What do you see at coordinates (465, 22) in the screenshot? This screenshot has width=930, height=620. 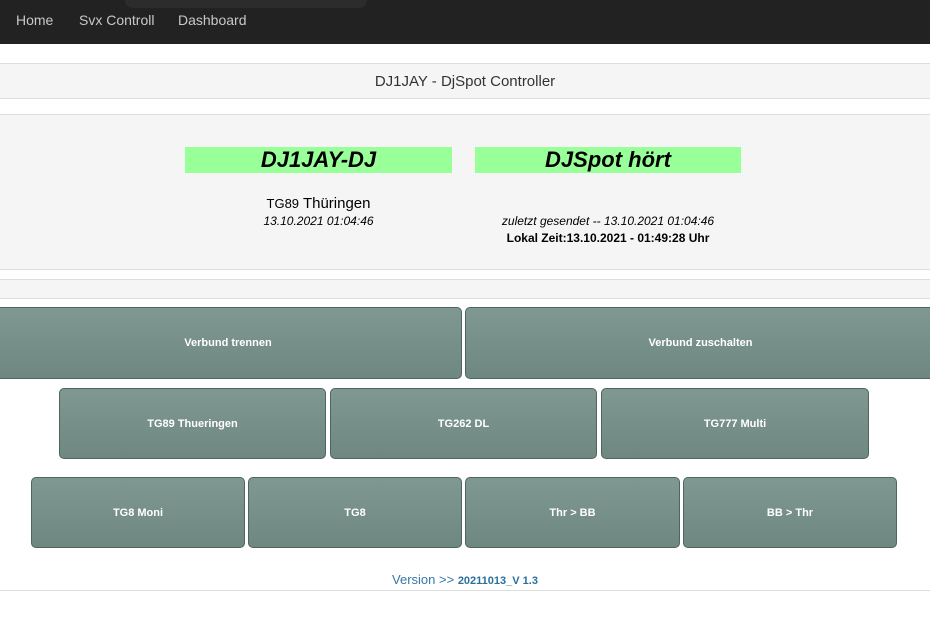 I see `navbar: Home Svx Controll Dashboard` at bounding box center [465, 22].